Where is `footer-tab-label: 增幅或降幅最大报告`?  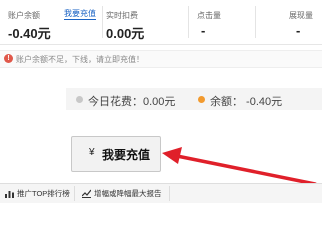
footer-tab-label: 增幅或降幅最大报告 is located at coordinates (128, 193).